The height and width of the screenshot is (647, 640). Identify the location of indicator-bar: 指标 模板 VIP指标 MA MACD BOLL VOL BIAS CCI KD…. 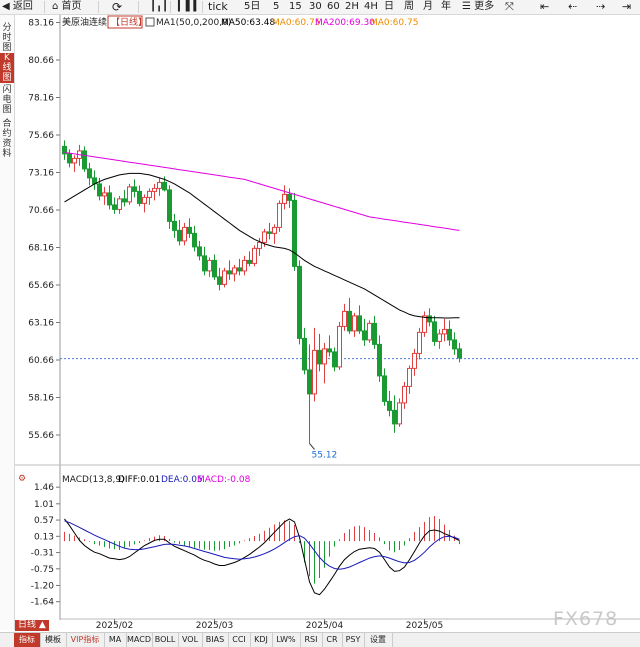
(320, 639).